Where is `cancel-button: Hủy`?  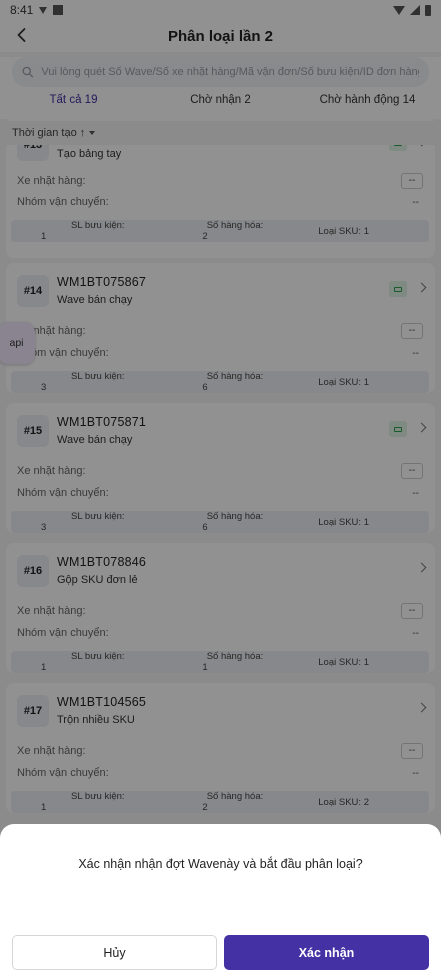 cancel-button: Hủy is located at coordinates (114, 952).